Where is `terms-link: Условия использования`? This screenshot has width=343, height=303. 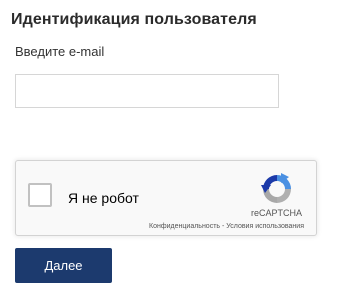
terms-link: Условия использования is located at coordinates (265, 226).